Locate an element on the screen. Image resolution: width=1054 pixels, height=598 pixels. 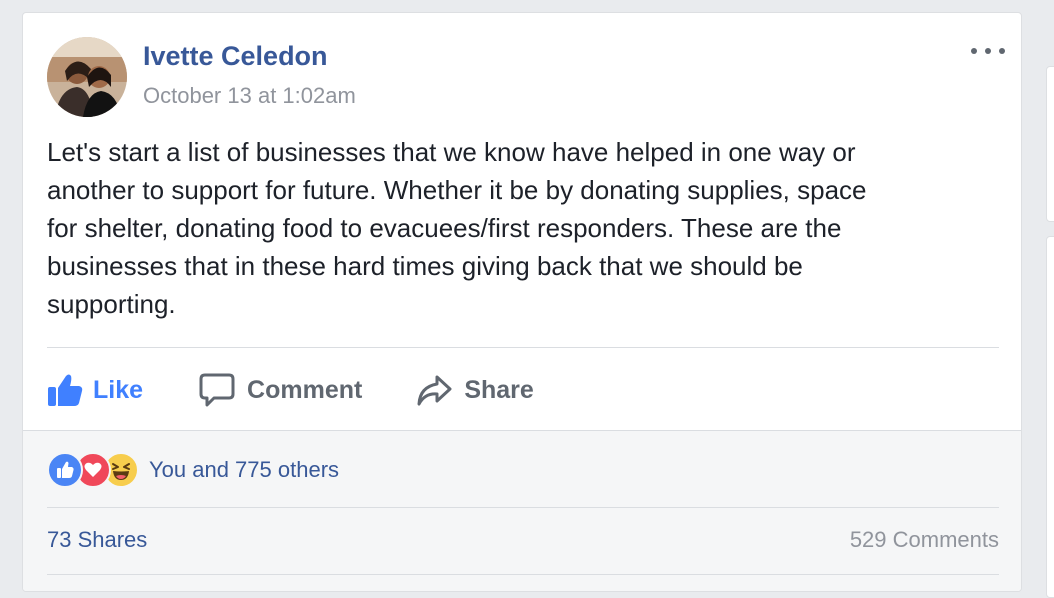
share-label: Share is located at coordinates (499, 389).